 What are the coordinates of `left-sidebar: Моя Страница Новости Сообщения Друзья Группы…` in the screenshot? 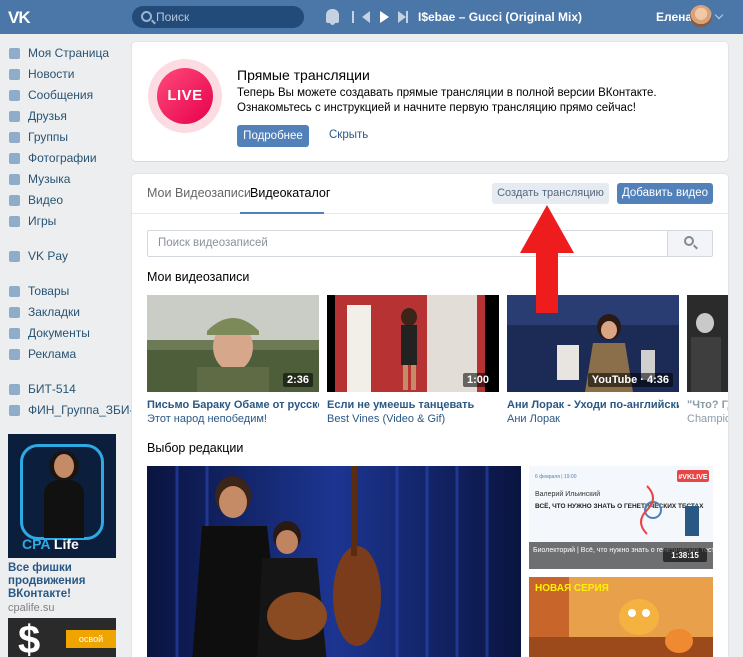 It's located at (73, 227).